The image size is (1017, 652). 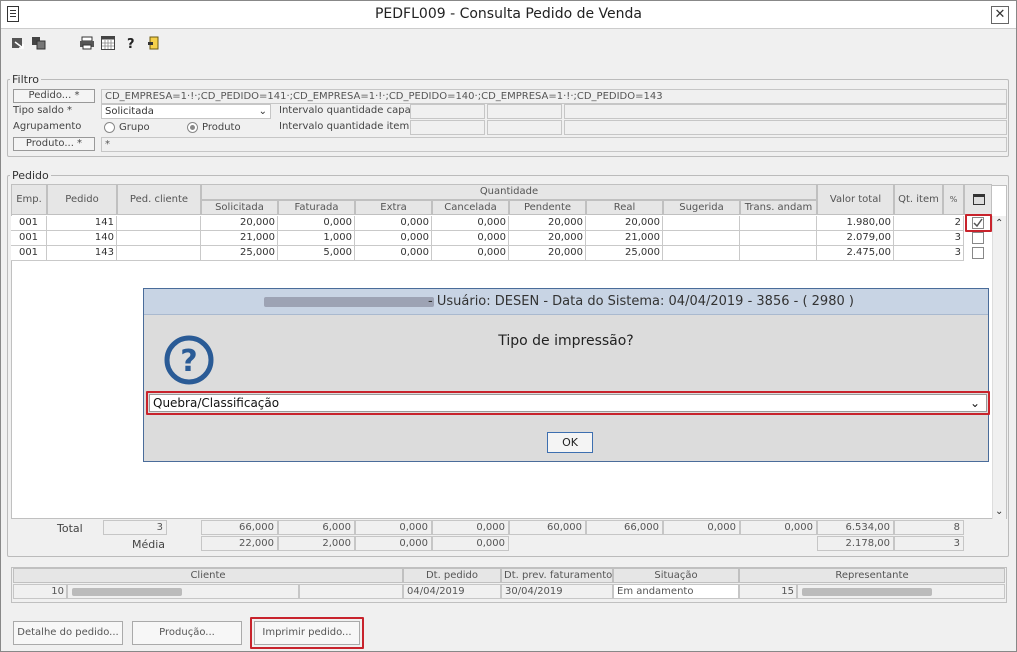 What do you see at coordinates (855, 253) in the screenshot?
I see `cell-valor-total: 2.475,00` at bounding box center [855, 253].